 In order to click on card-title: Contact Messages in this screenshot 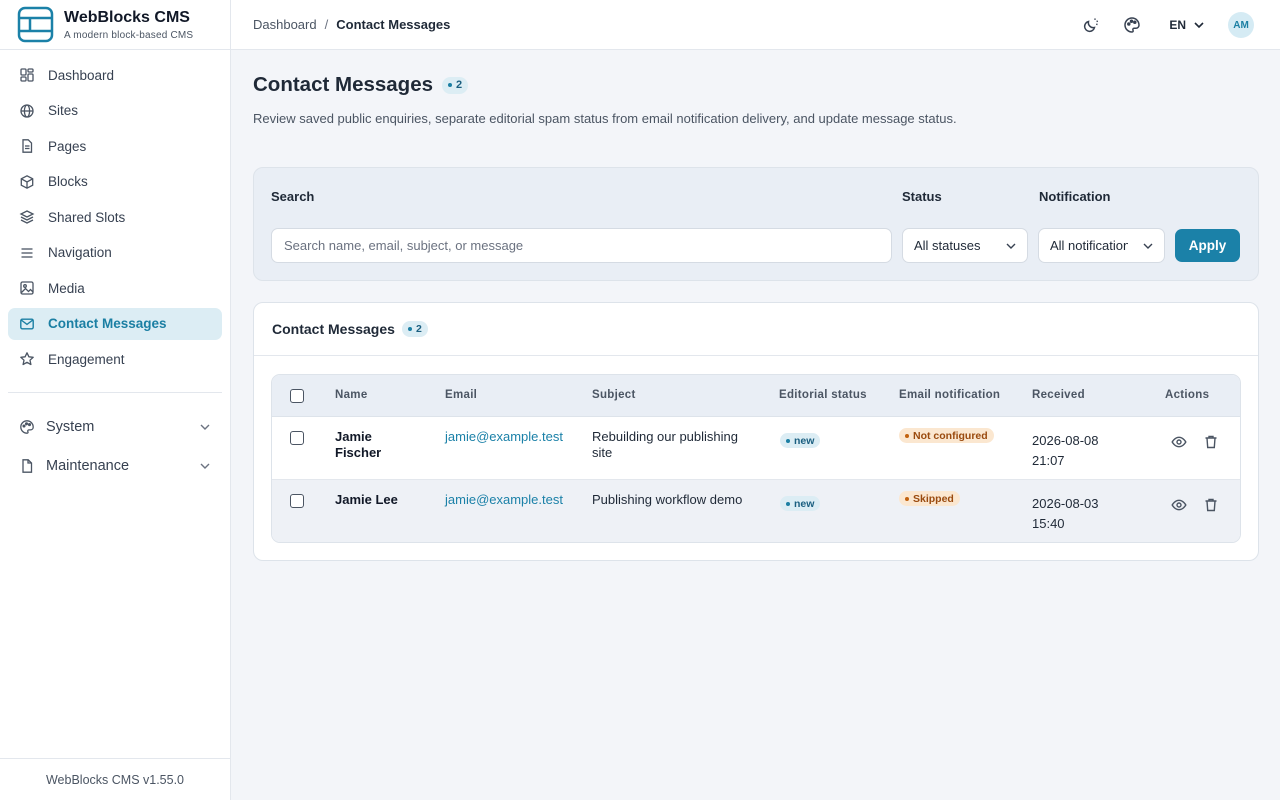, I will do `click(333, 329)`.